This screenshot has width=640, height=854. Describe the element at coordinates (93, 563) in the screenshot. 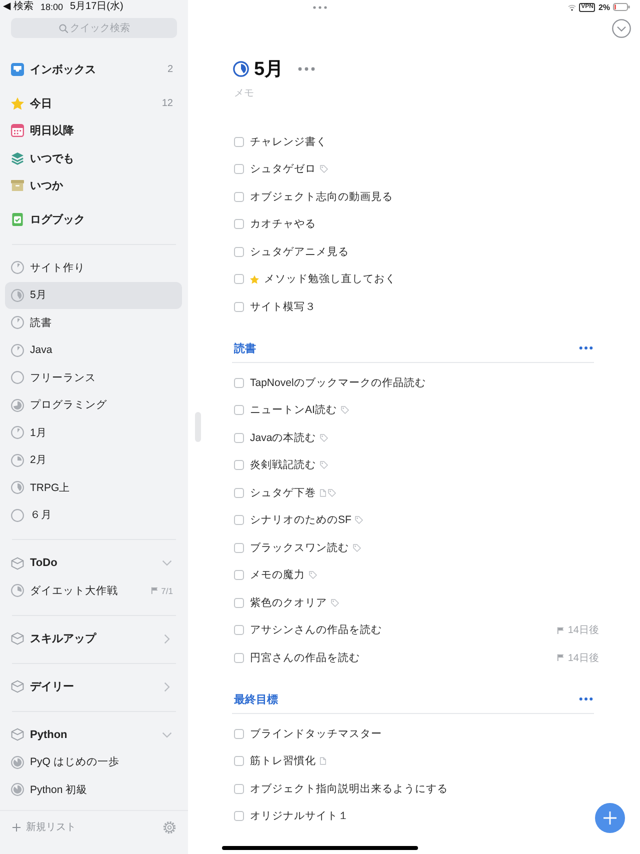

I see `area-header: ToDo` at that location.